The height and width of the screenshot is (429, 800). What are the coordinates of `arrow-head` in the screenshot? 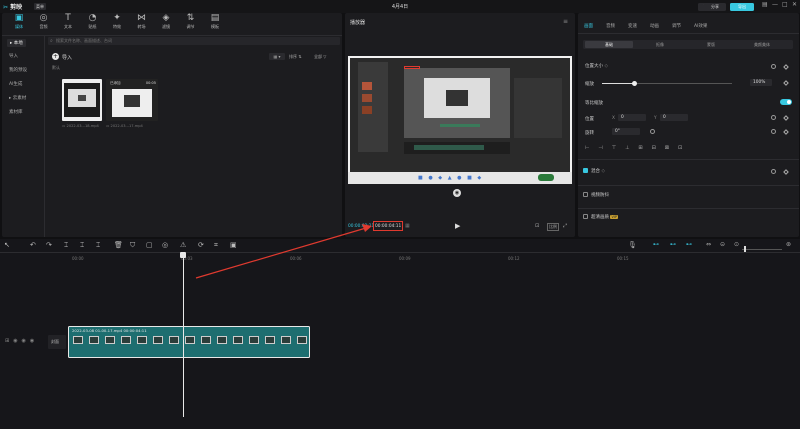 It's located at (367, 228).